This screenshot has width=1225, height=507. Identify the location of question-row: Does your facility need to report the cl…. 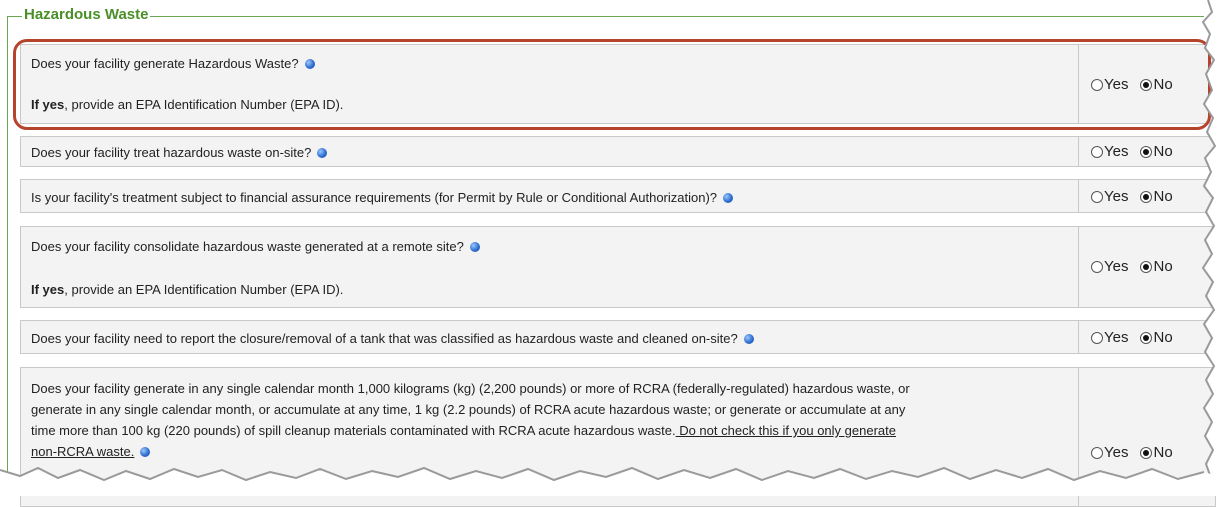
(618, 337).